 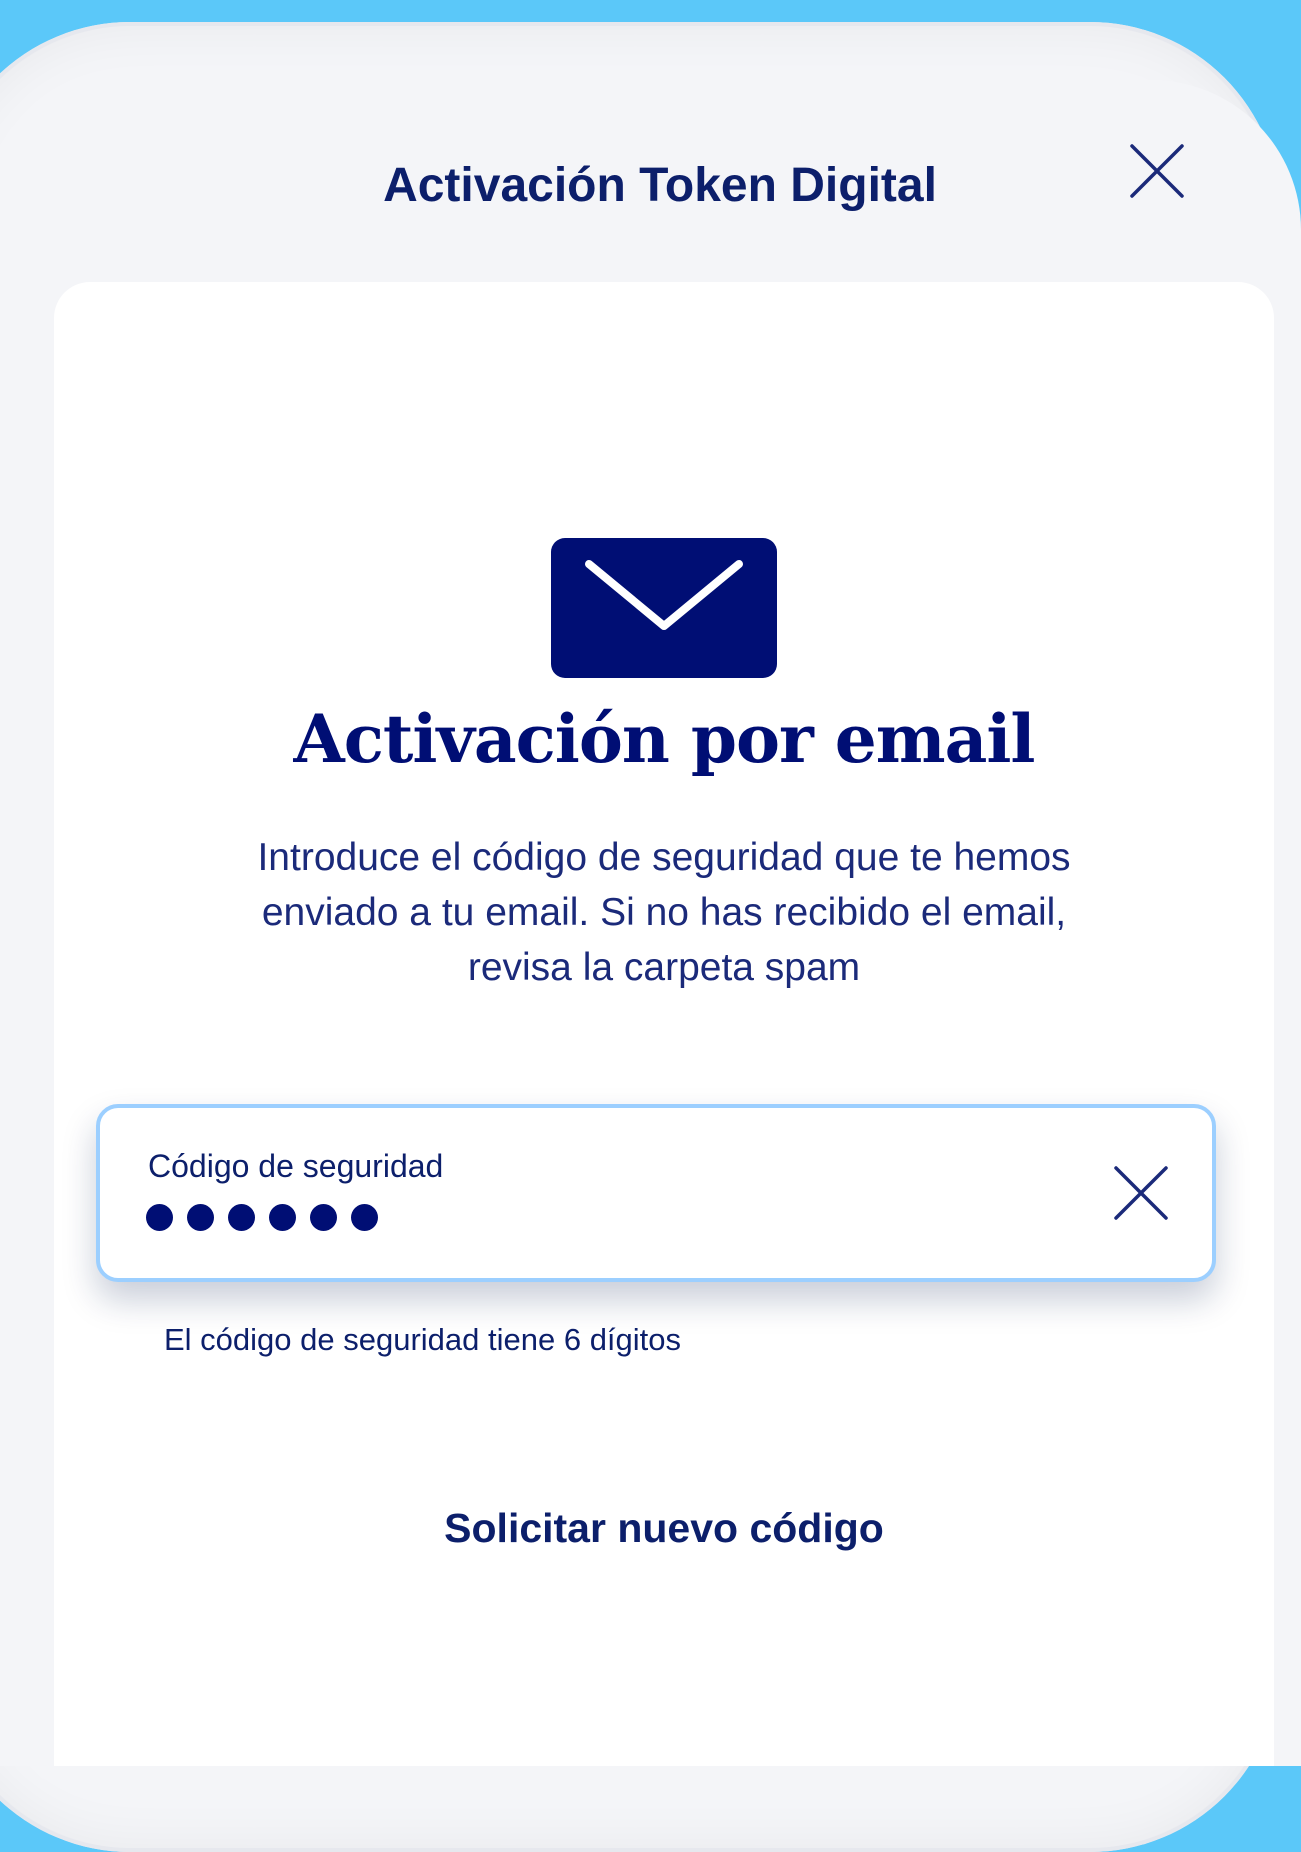 I want to click on modal-header: Activación Token Digital, so click(x=650, y=180).